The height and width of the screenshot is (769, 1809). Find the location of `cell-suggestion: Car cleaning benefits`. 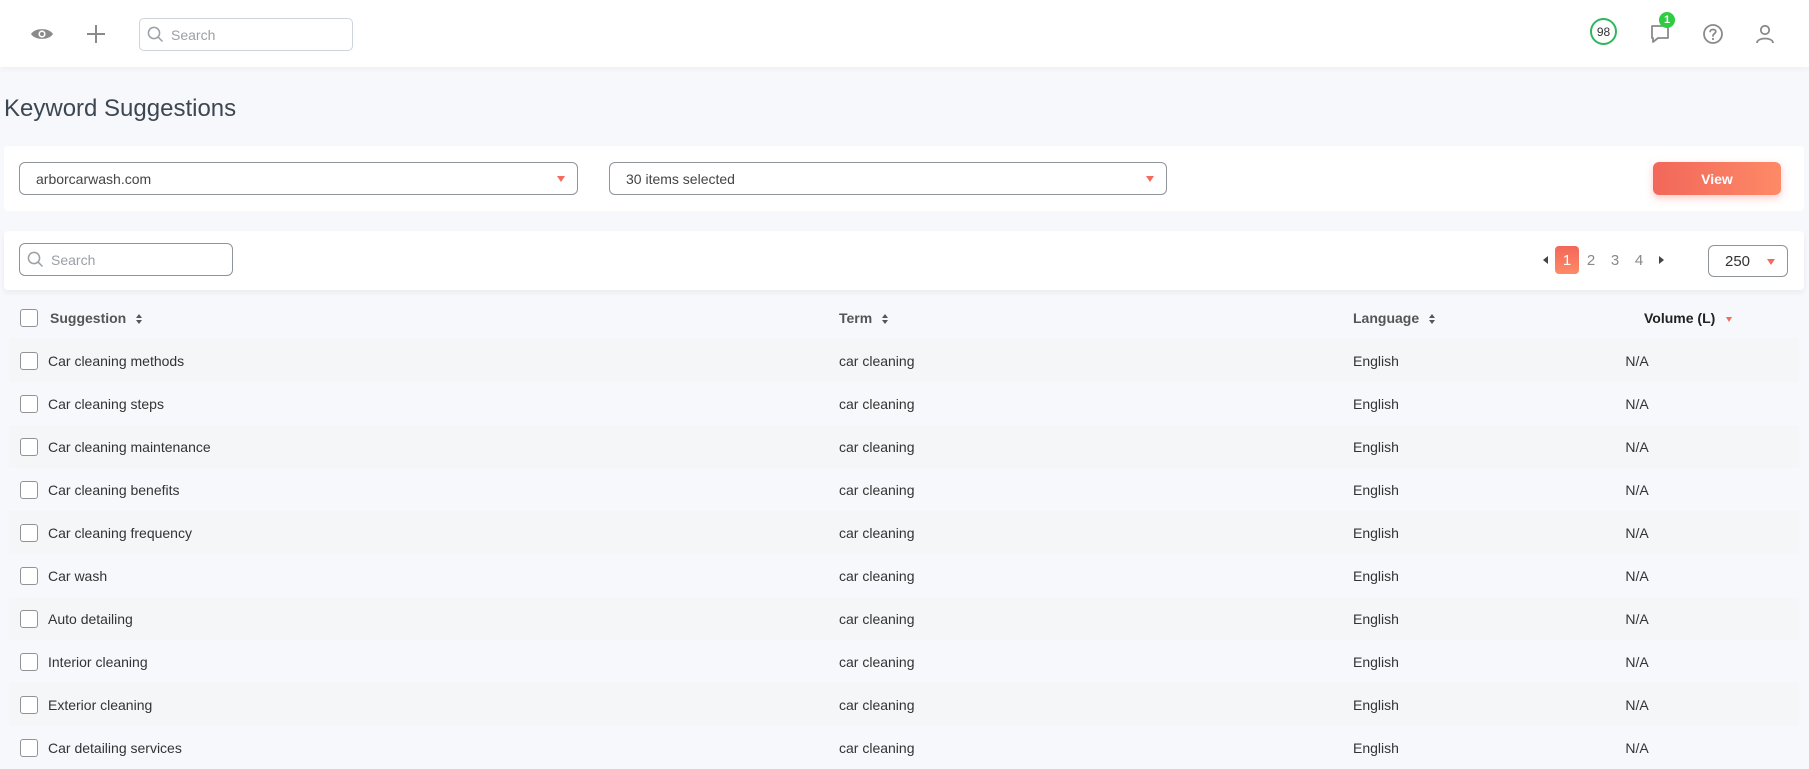

cell-suggestion: Car cleaning benefits is located at coordinates (114, 489).